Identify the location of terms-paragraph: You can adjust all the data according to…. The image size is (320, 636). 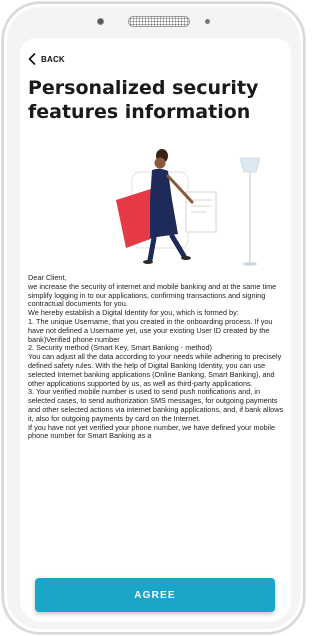
(155, 370).